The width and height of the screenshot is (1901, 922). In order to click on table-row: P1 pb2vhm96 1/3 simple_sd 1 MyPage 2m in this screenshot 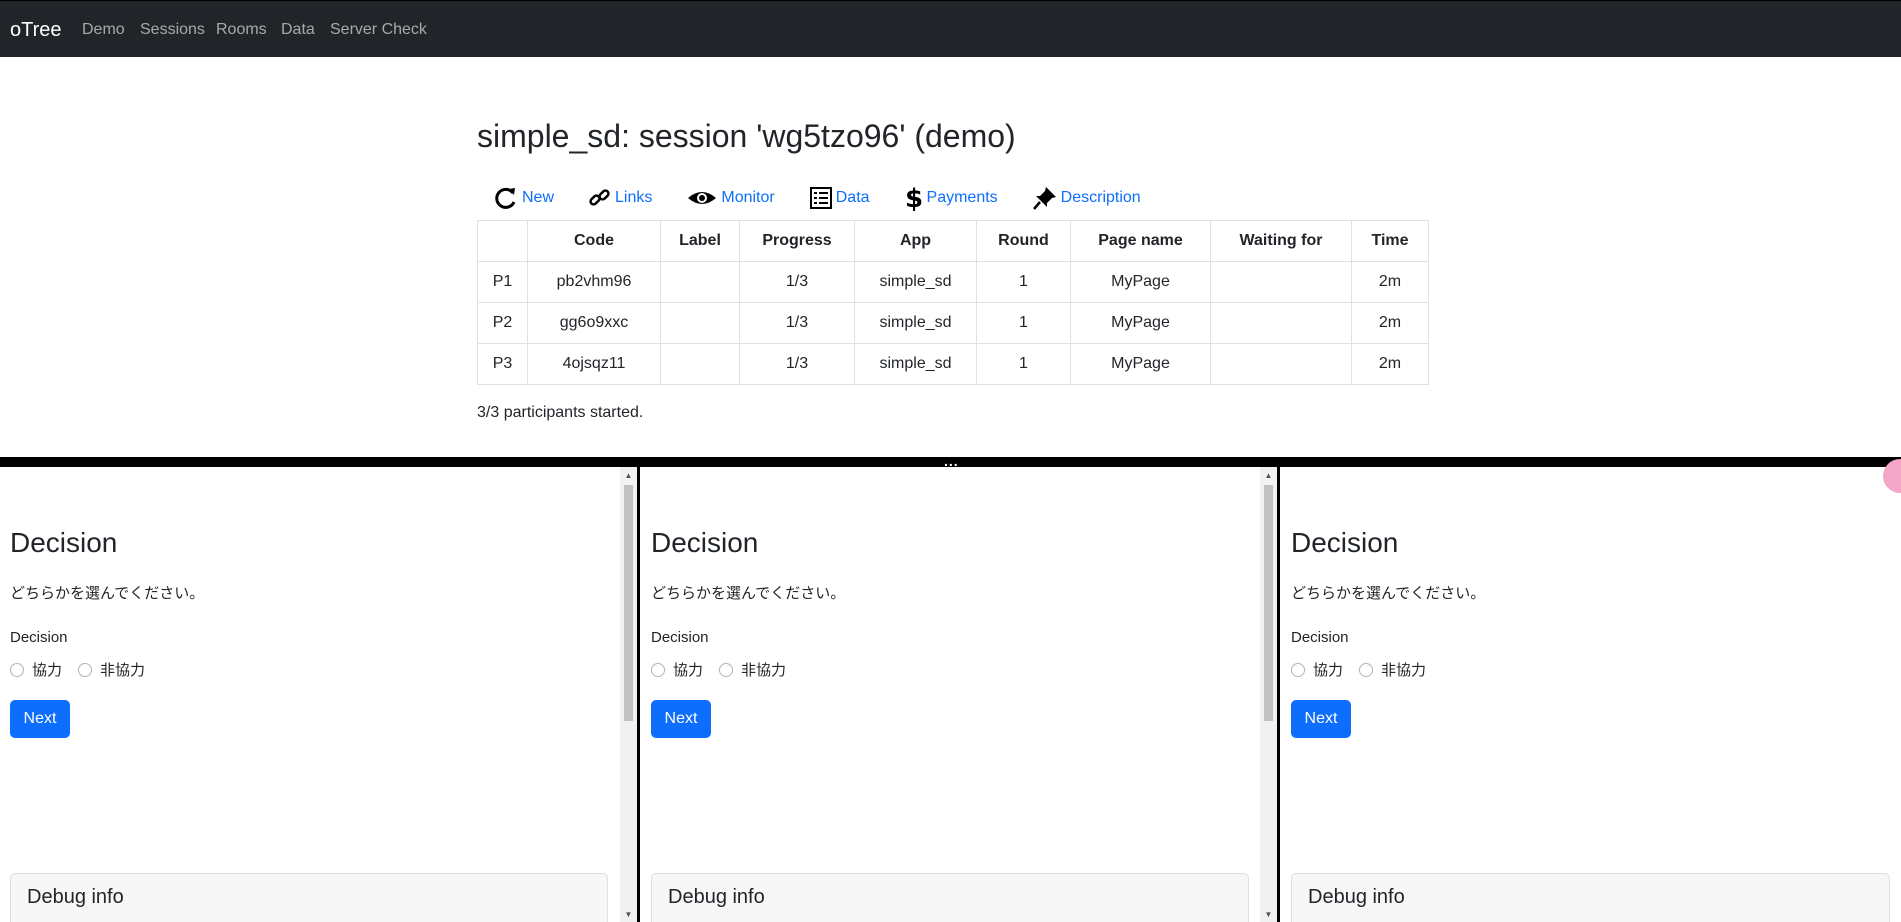, I will do `click(953, 282)`.